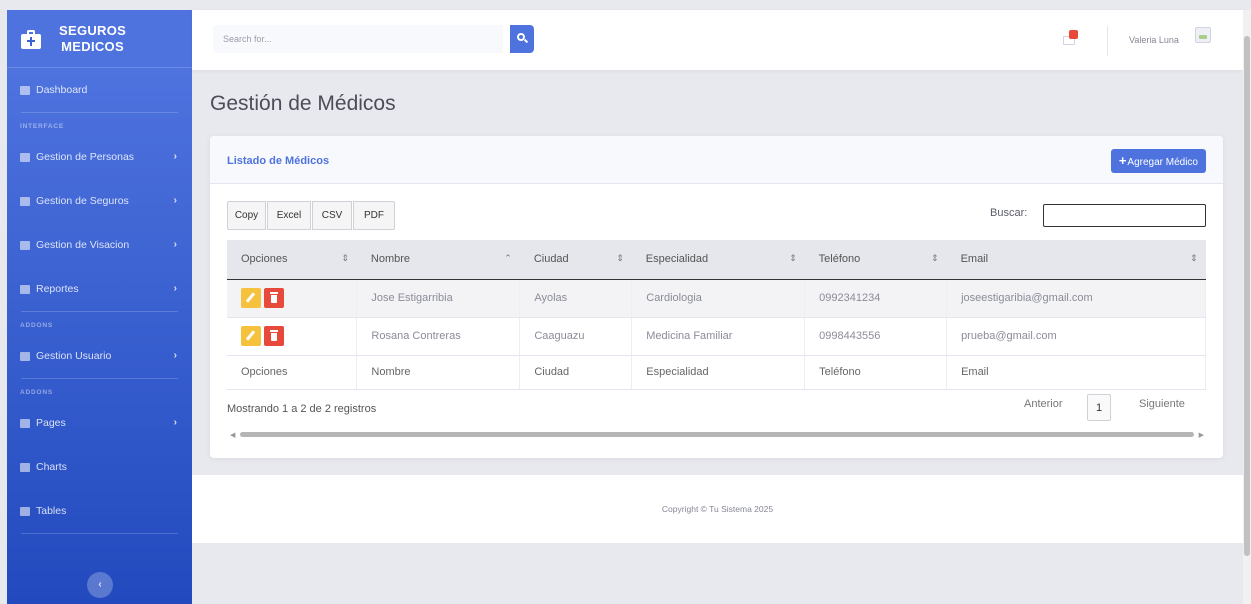 The height and width of the screenshot is (604, 1251). What do you see at coordinates (717, 509) in the screenshot?
I see `copyright-text: Copyright © Tu Sistema 2025` at bounding box center [717, 509].